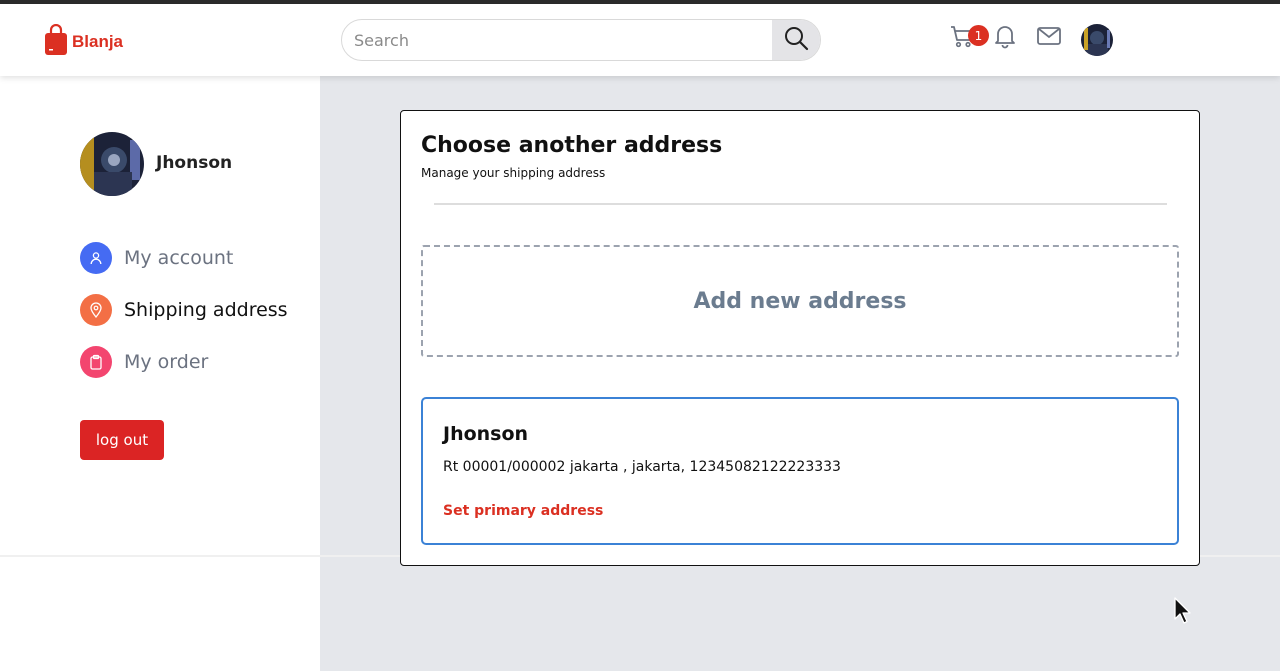 This screenshot has width=1280, height=671. Describe the element at coordinates (96, 258) in the screenshot. I see `user-icon` at that location.